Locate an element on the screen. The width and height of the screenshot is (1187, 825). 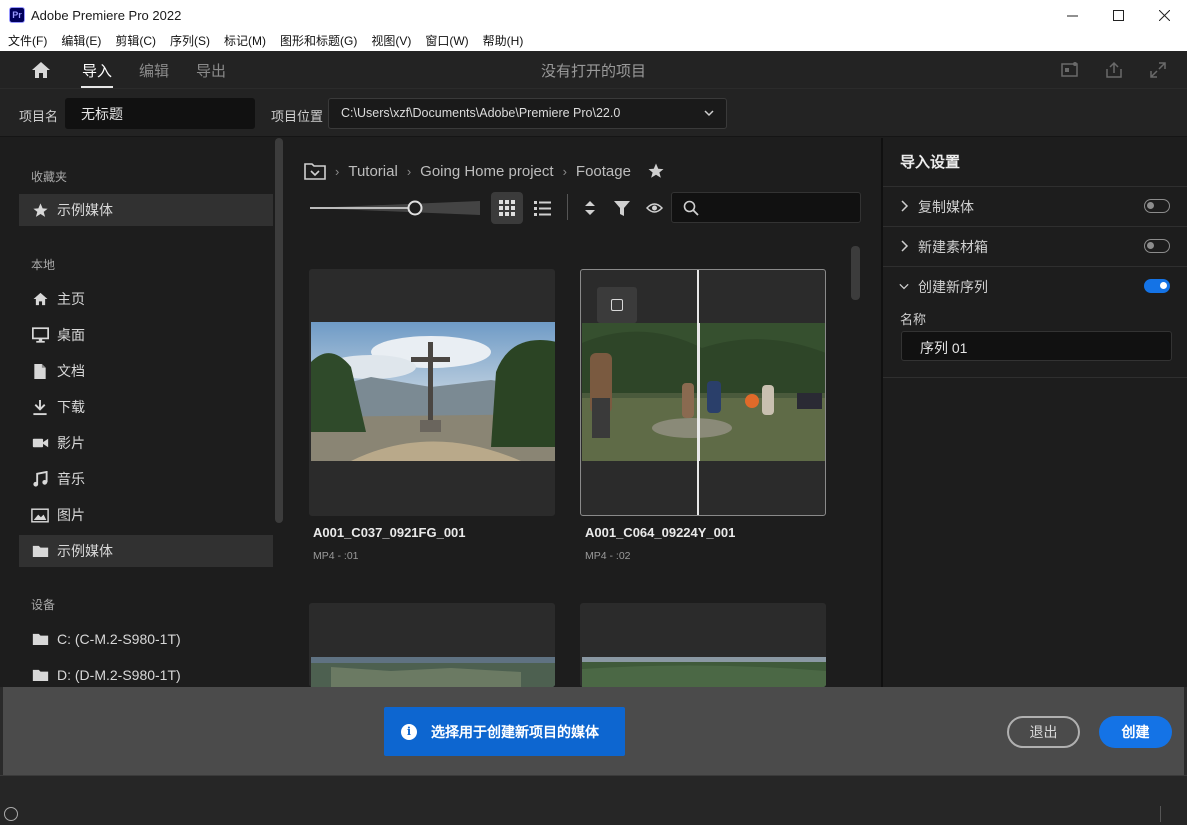
favorite-star-icon is located at coordinates (656, 171).